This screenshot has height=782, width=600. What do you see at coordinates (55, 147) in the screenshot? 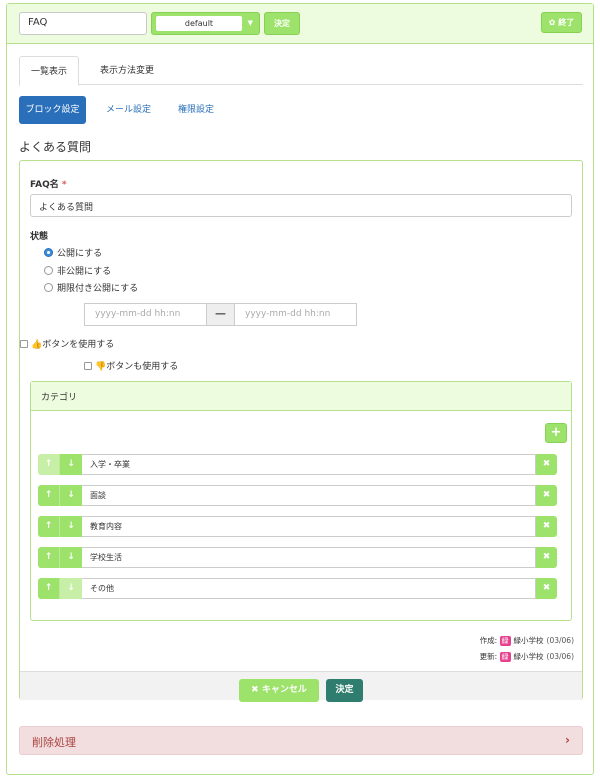
I see `block-title: よくある質問` at bounding box center [55, 147].